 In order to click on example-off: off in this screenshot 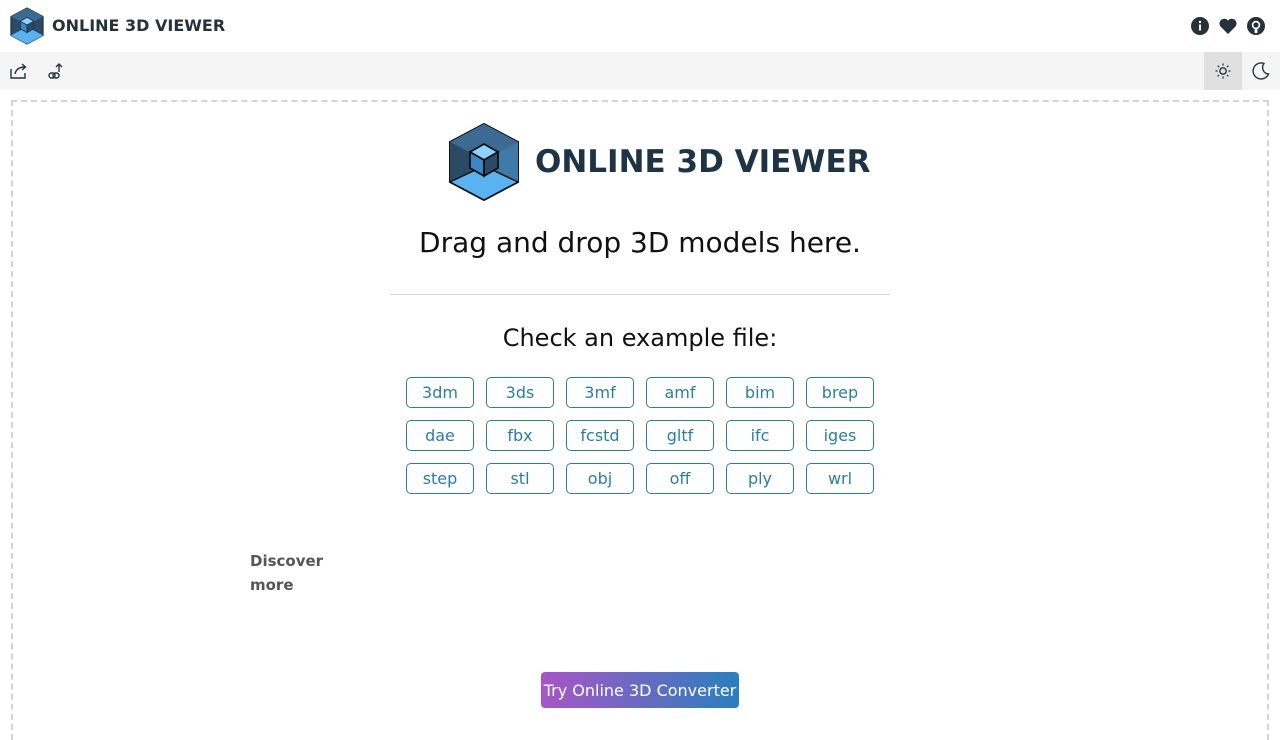, I will do `click(680, 478)`.